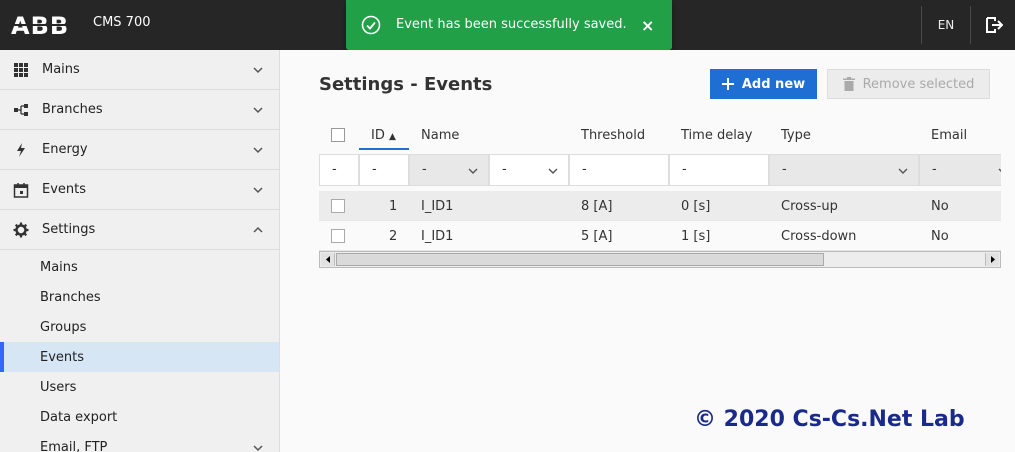  I want to click on column-header-type: Type, so click(796, 135).